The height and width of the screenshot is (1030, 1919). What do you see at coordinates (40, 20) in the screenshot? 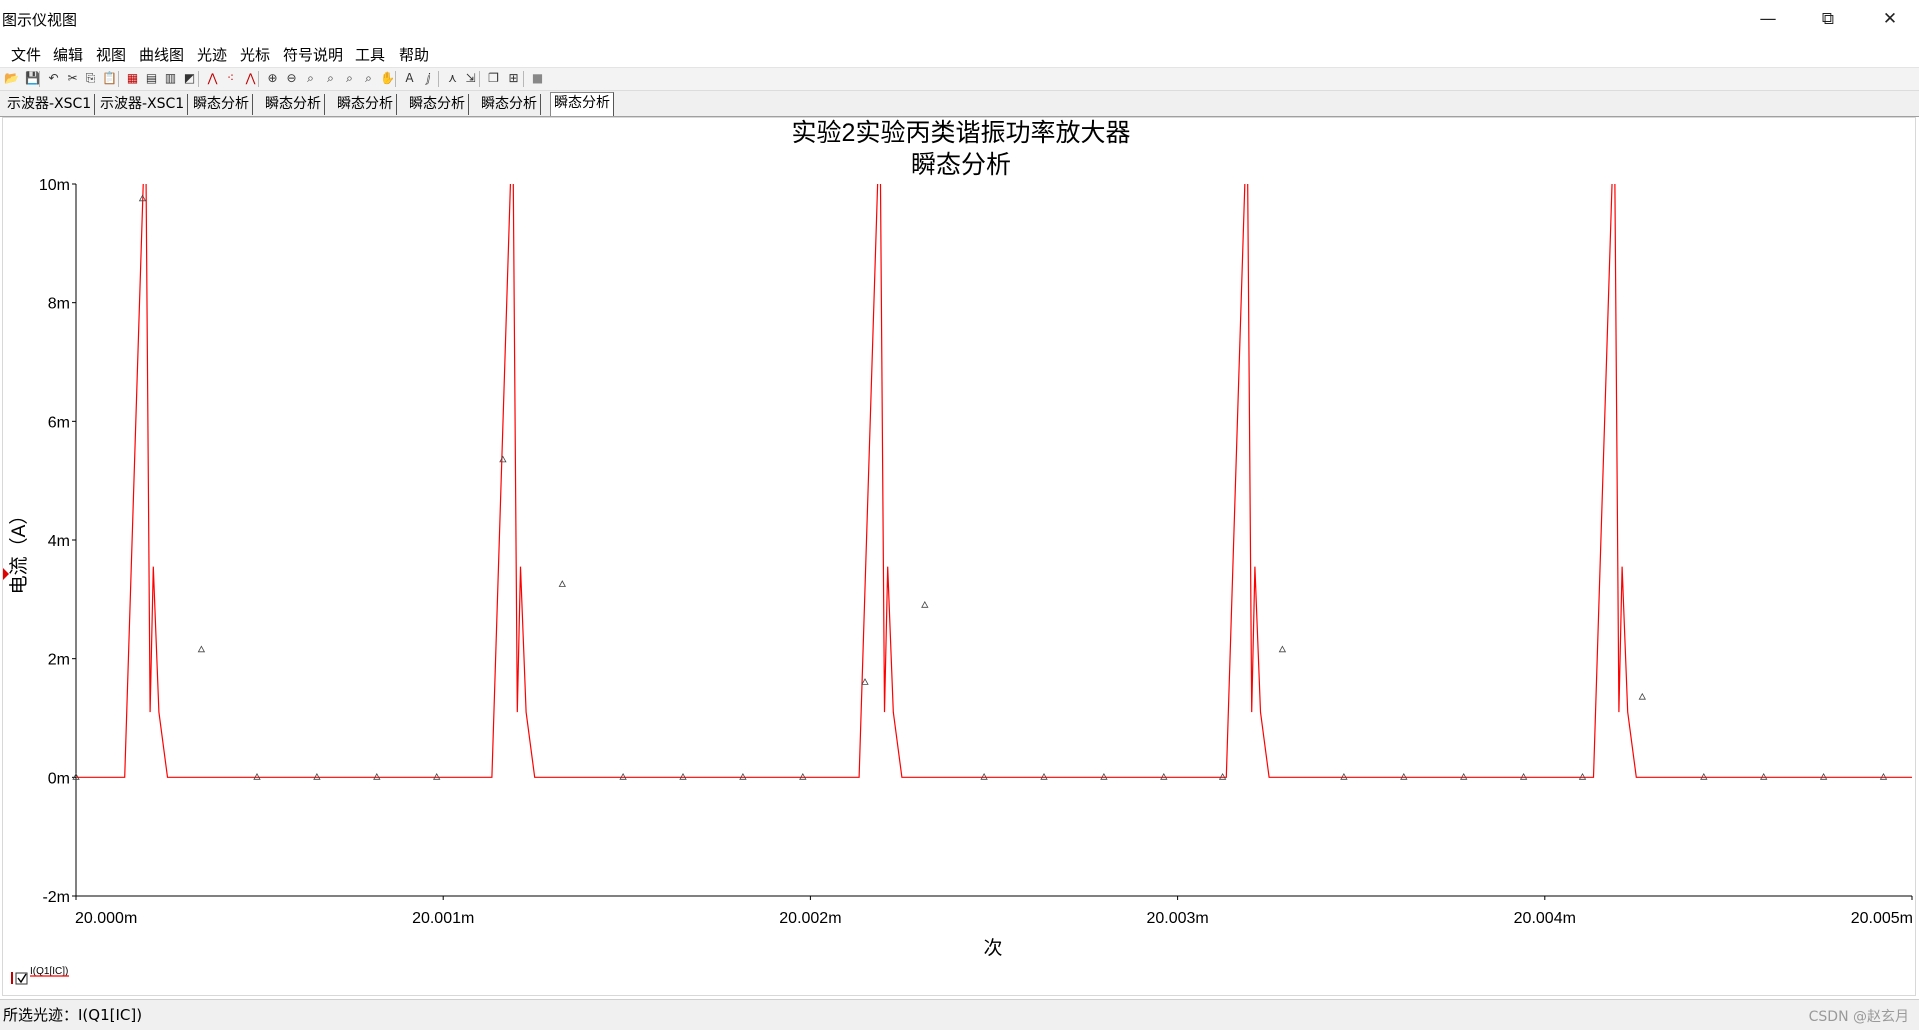
I see `window-title: 图示仪视图` at bounding box center [40, 20].